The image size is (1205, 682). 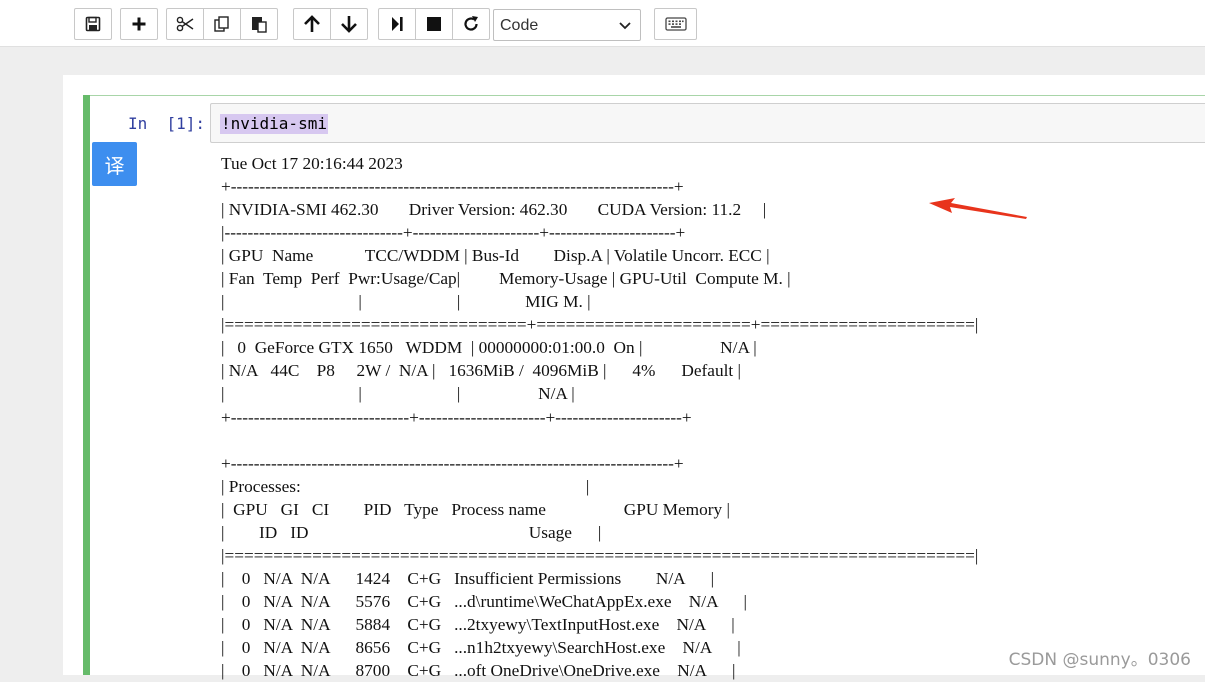 I want to click on add-cell-icon, so click(x=139, y=24).